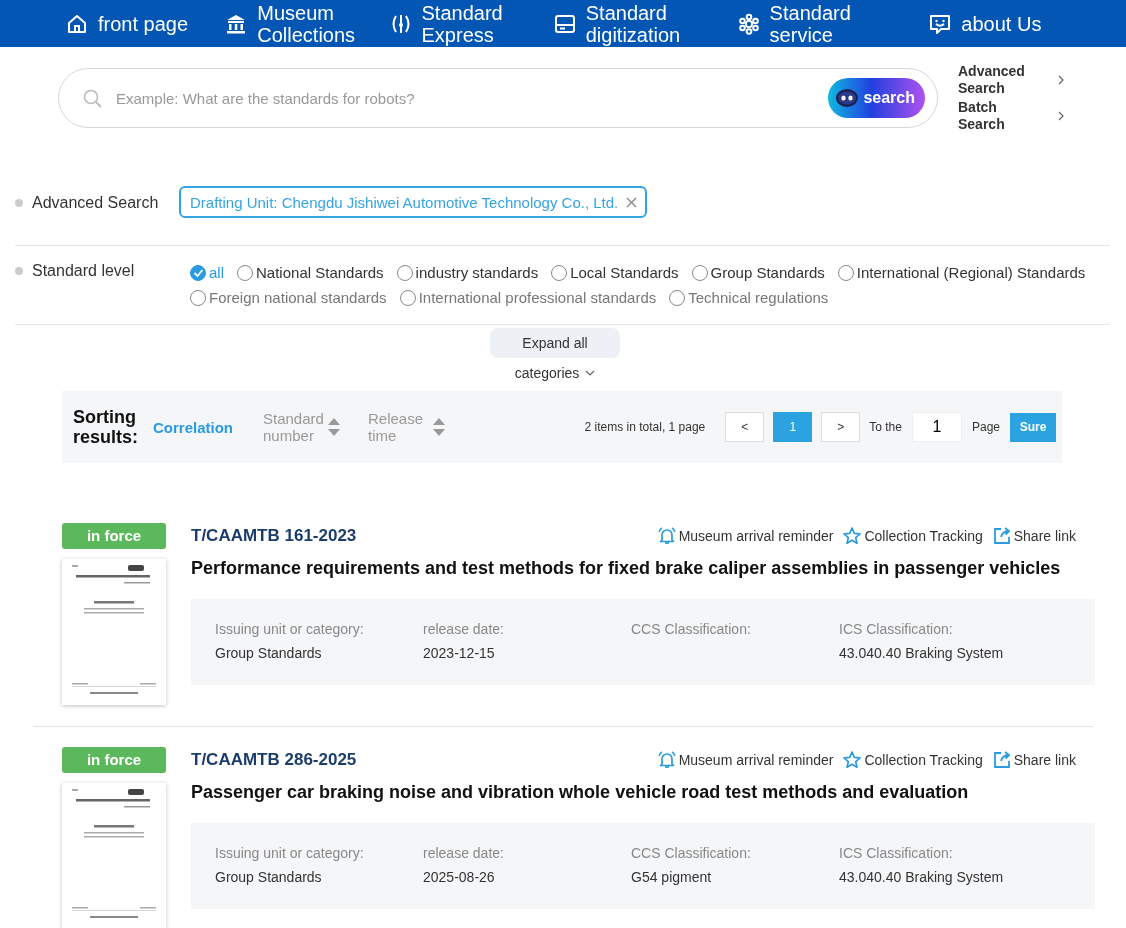 Image resolution: width=1126 pixels, height=928 pixels. Describe the element at coordinates (236, 23) in the screenshot. I see `building-icon` at that location.